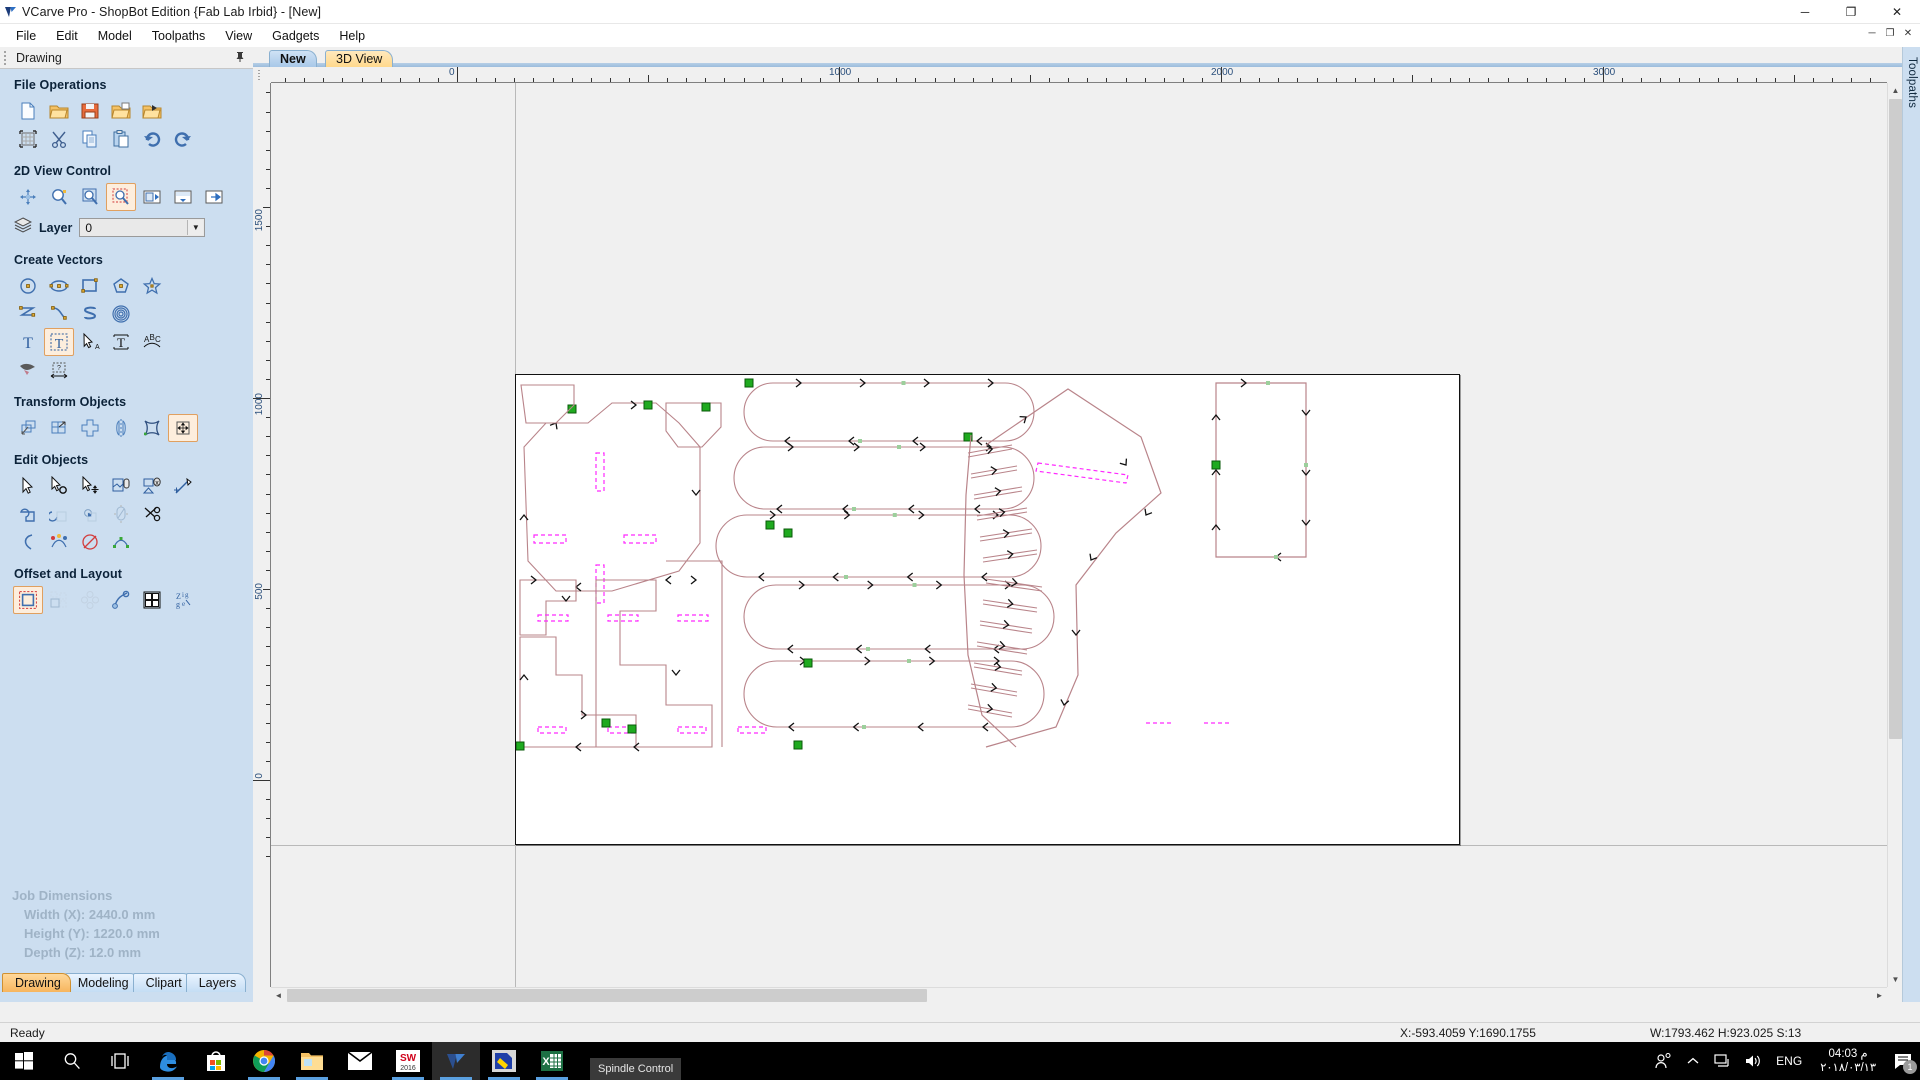  I want to click on vertical-scroll-thumb, so click(1895, 419).